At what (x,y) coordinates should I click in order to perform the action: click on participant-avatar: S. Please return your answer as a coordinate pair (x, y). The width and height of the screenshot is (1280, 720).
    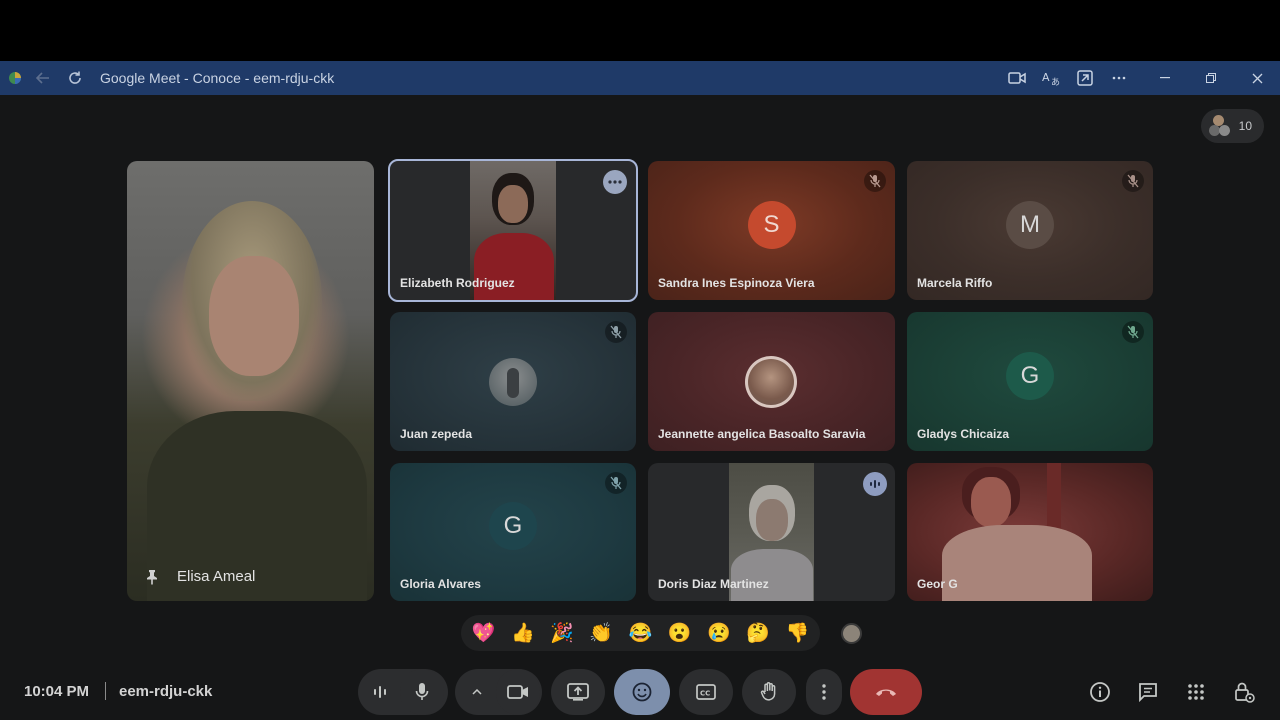
    Looking at the image, I should click on (771, 224).